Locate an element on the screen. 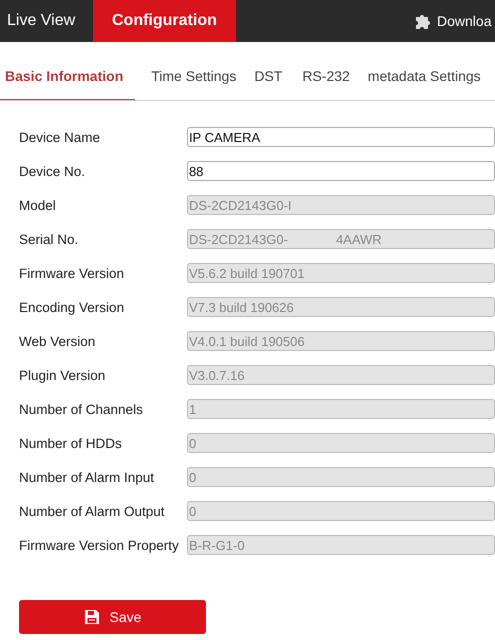 Image resolution: width=495 pixels, height=640 pixels. field-label: Plugin Version is located at coordinates (62, 375).